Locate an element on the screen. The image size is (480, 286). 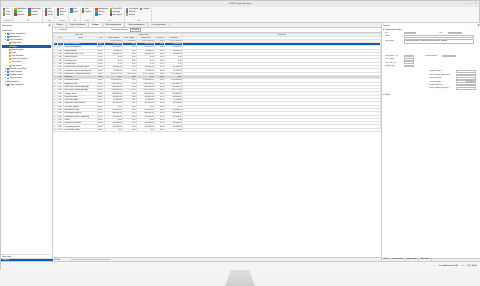
budget-field-label: Current budget is located at coordinates (435, 81).